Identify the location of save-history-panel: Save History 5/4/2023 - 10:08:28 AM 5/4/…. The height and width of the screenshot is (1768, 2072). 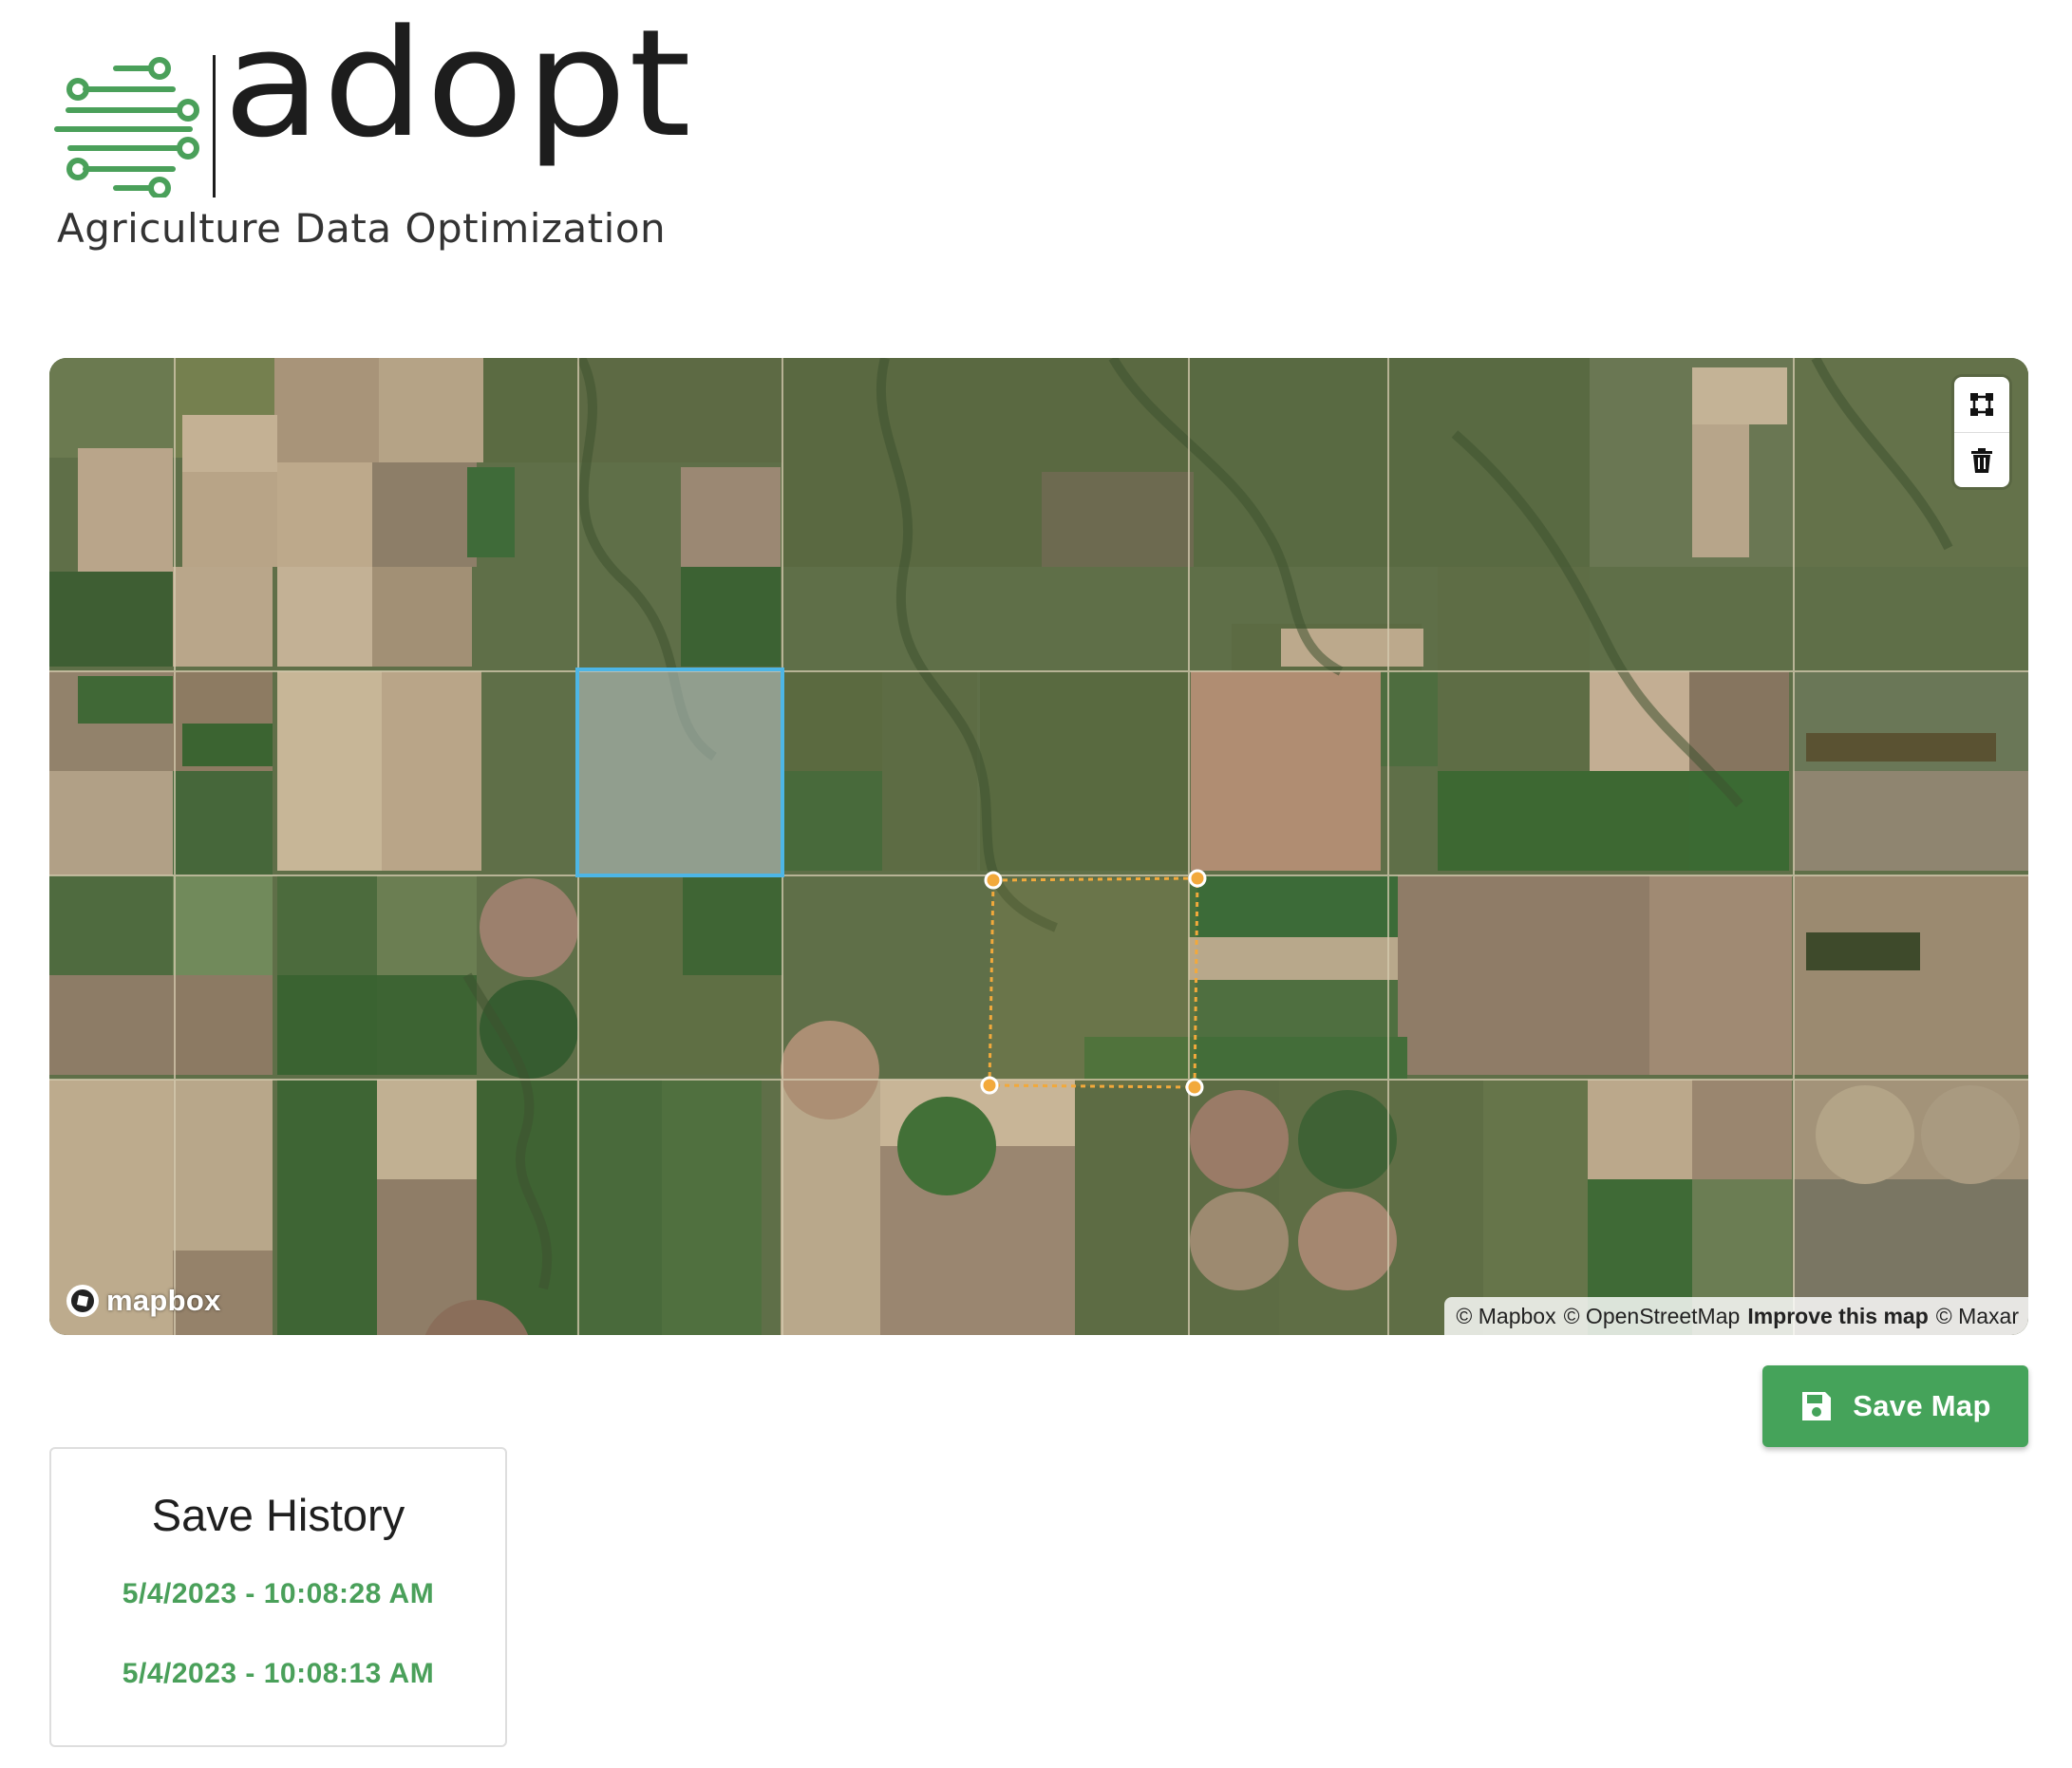
(278, 1597).